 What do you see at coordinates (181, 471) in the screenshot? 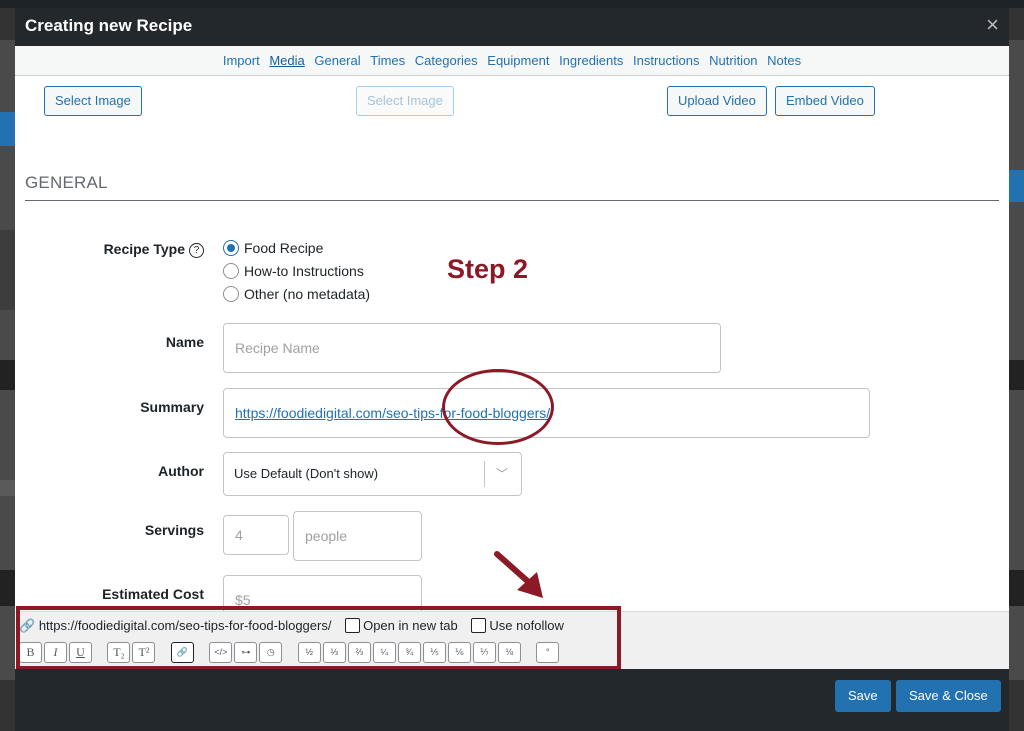
I see `author-label: Author` at bounding box center [181, 471].